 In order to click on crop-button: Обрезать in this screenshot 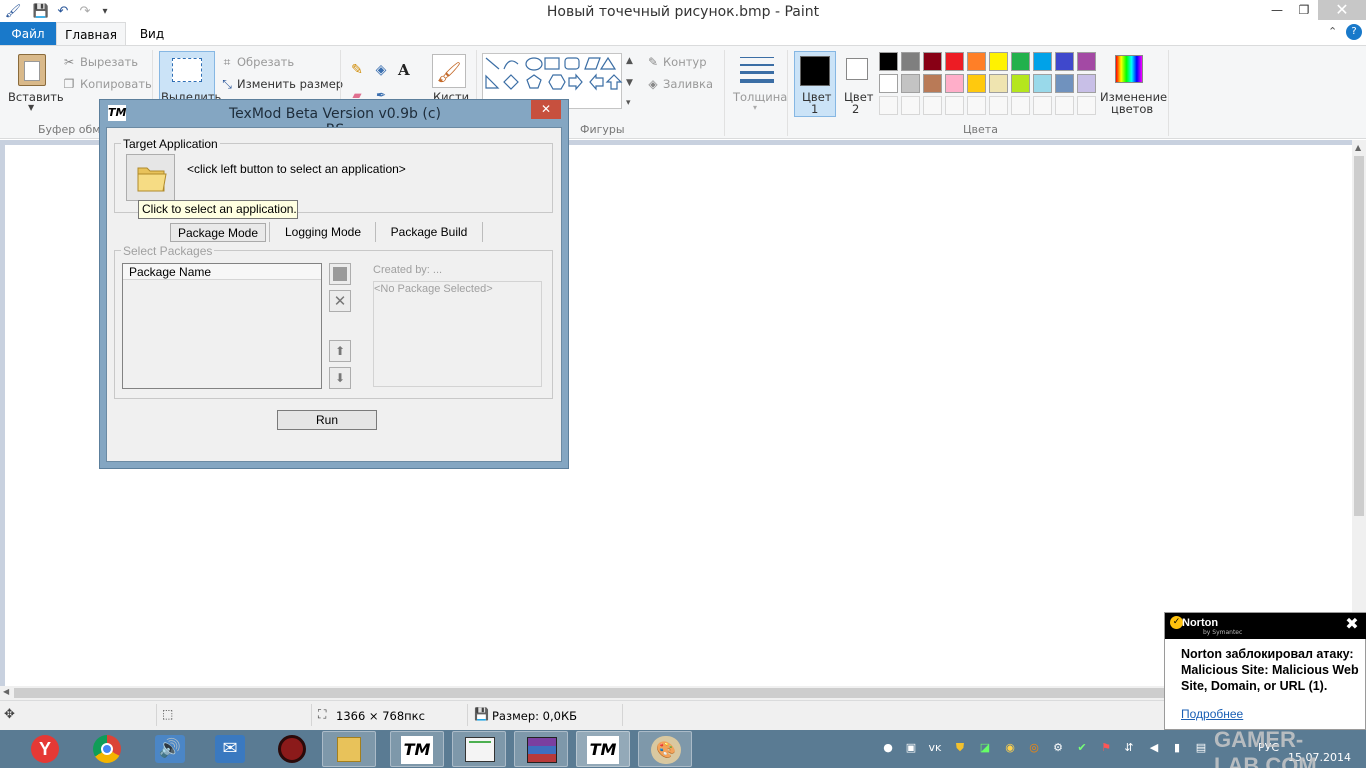, I will do `click(265, 62)`.